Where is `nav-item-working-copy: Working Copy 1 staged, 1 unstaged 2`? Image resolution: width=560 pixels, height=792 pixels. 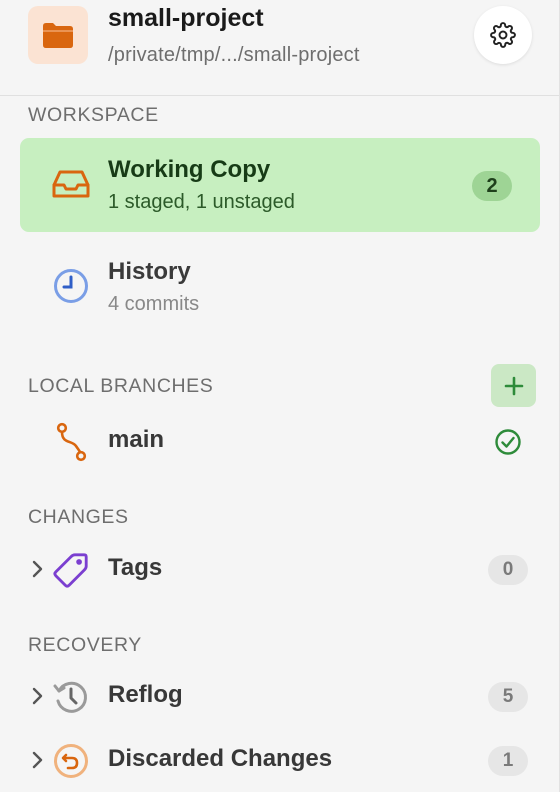 nav-item-working-copy: Working Copy 1 staged, 1 unstaged 2 is located at coordinates (280, 185).